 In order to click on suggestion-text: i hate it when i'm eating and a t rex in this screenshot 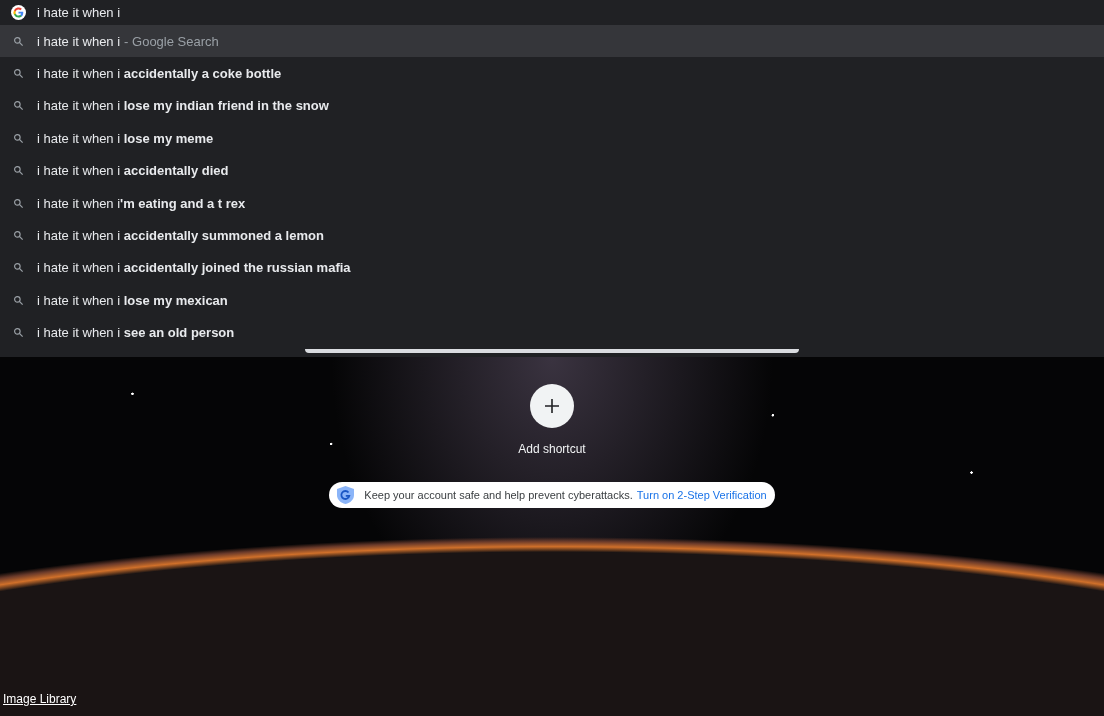, I will do `click(141, 203)`.